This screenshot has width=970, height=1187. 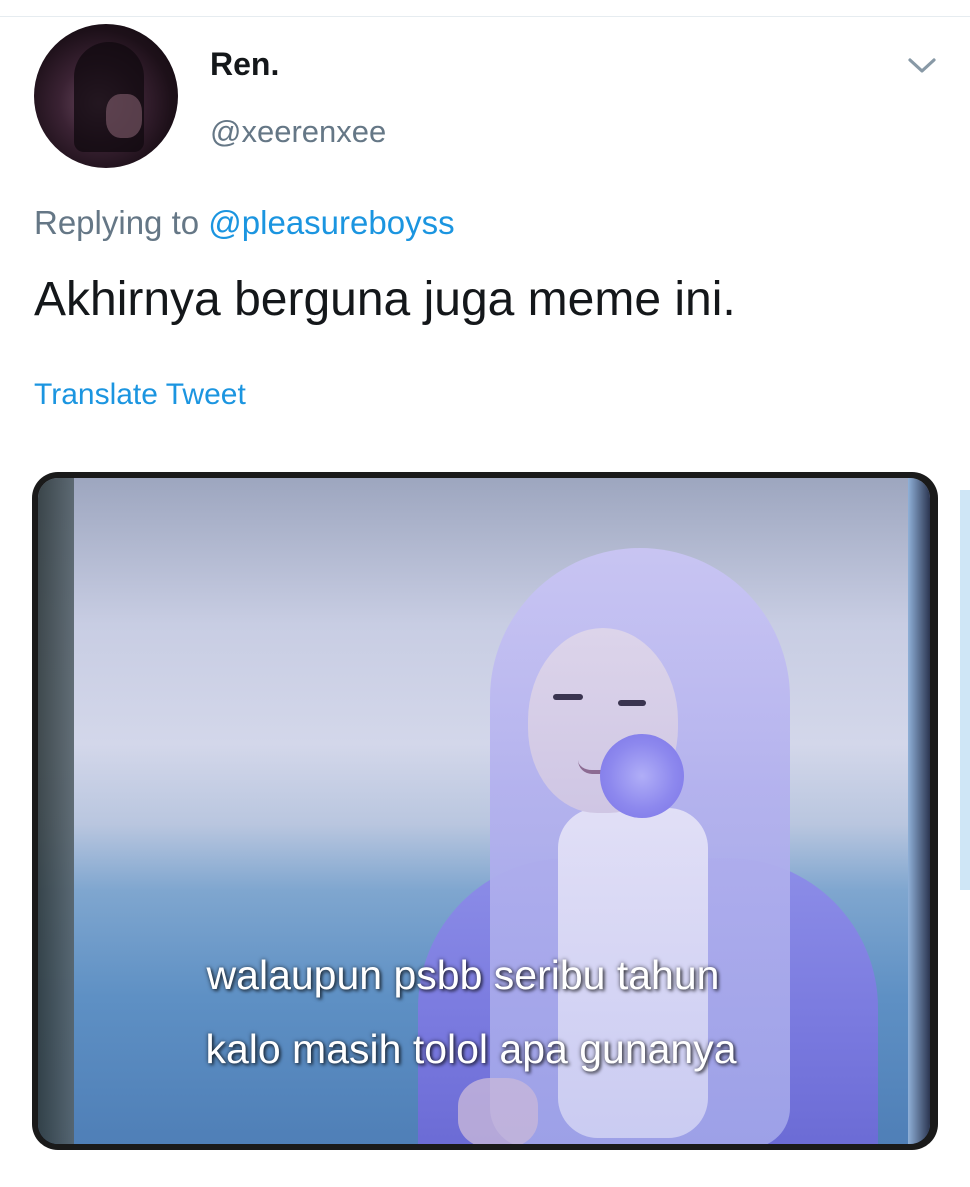 I want to click on translate-tweet-link: Translate Tweet, so click(x=140, y=395).